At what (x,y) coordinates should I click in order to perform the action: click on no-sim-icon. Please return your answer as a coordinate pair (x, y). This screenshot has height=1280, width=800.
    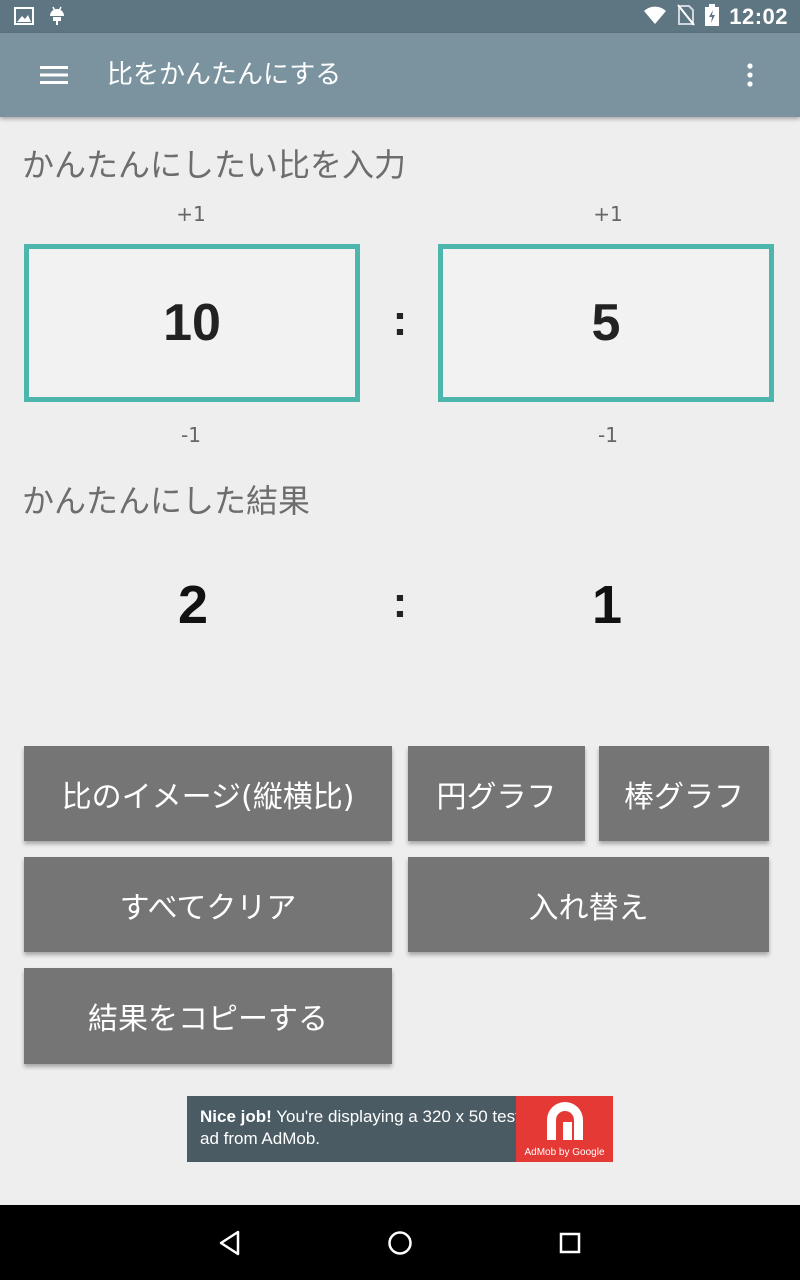
    Looking at the image, I should click on (686, 17).